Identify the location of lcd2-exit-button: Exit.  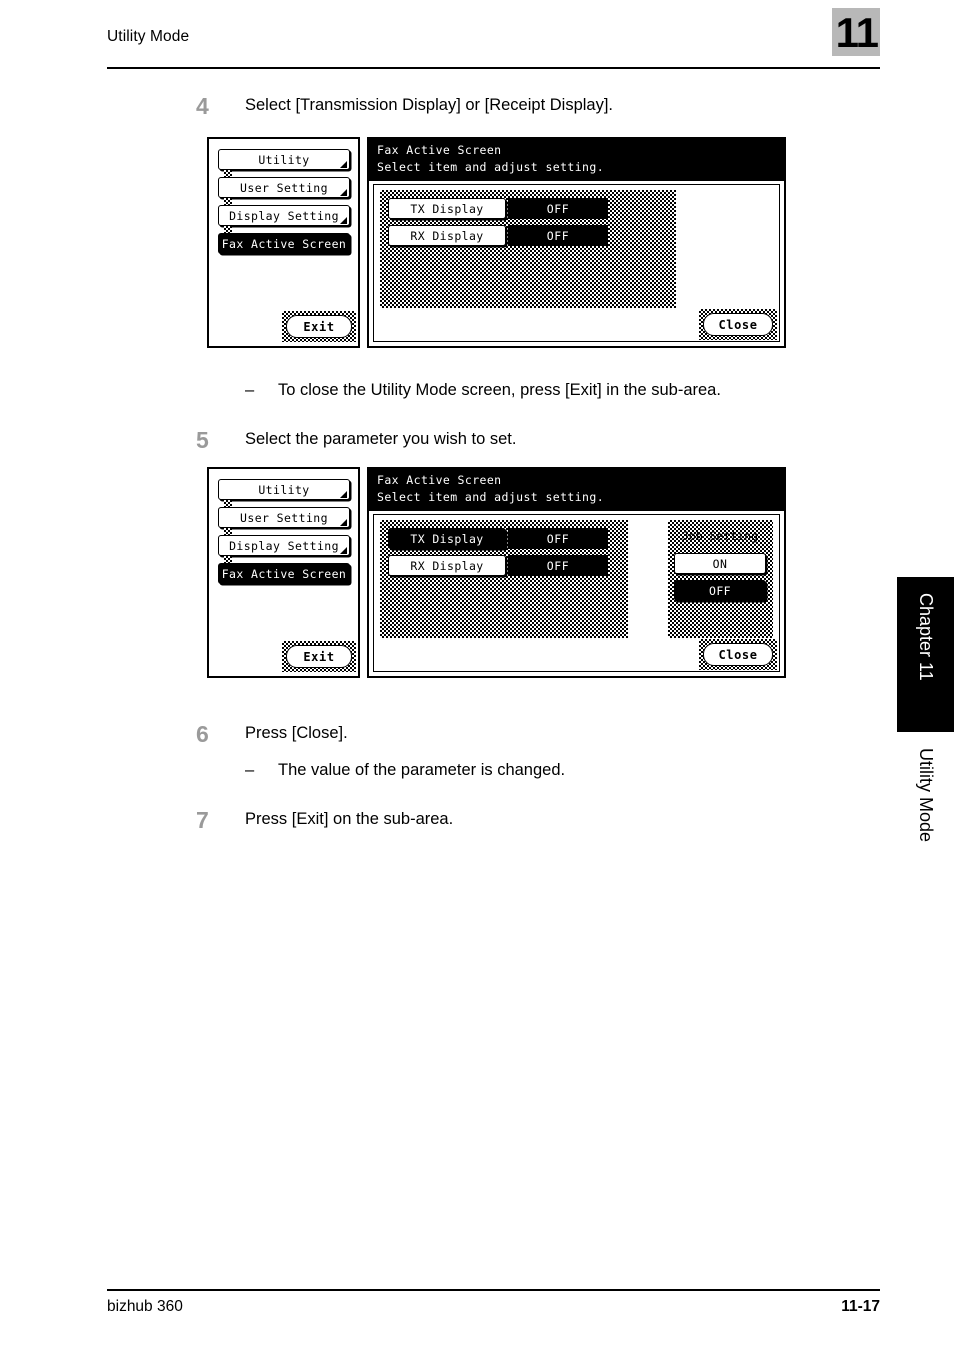
(319, 656).